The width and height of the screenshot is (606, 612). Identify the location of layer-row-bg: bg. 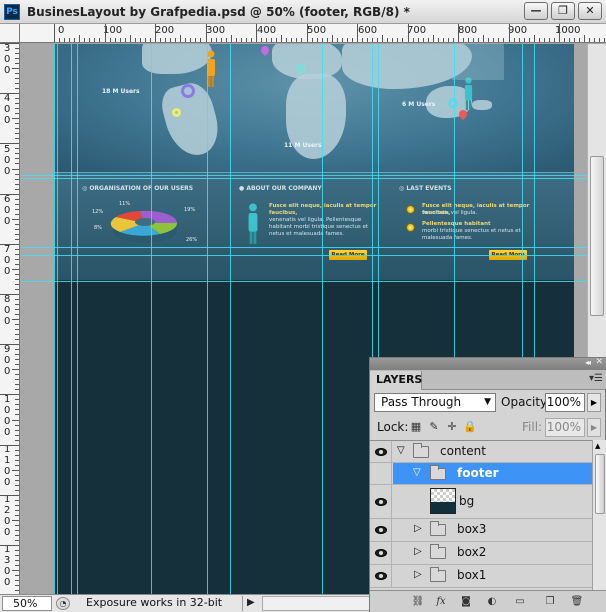
(481, 502).